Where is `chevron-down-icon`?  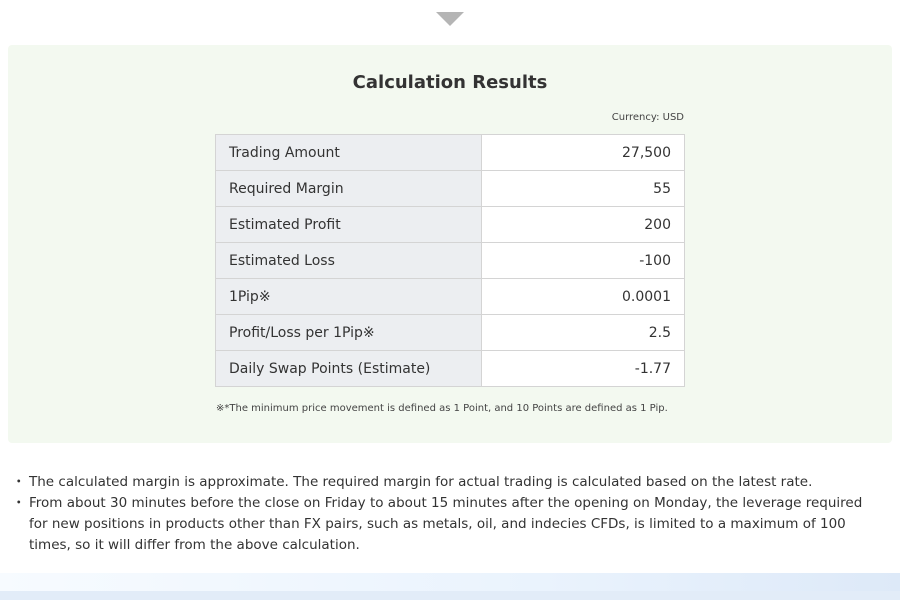
chevron-down-icon is located at coordinates (450, 19).